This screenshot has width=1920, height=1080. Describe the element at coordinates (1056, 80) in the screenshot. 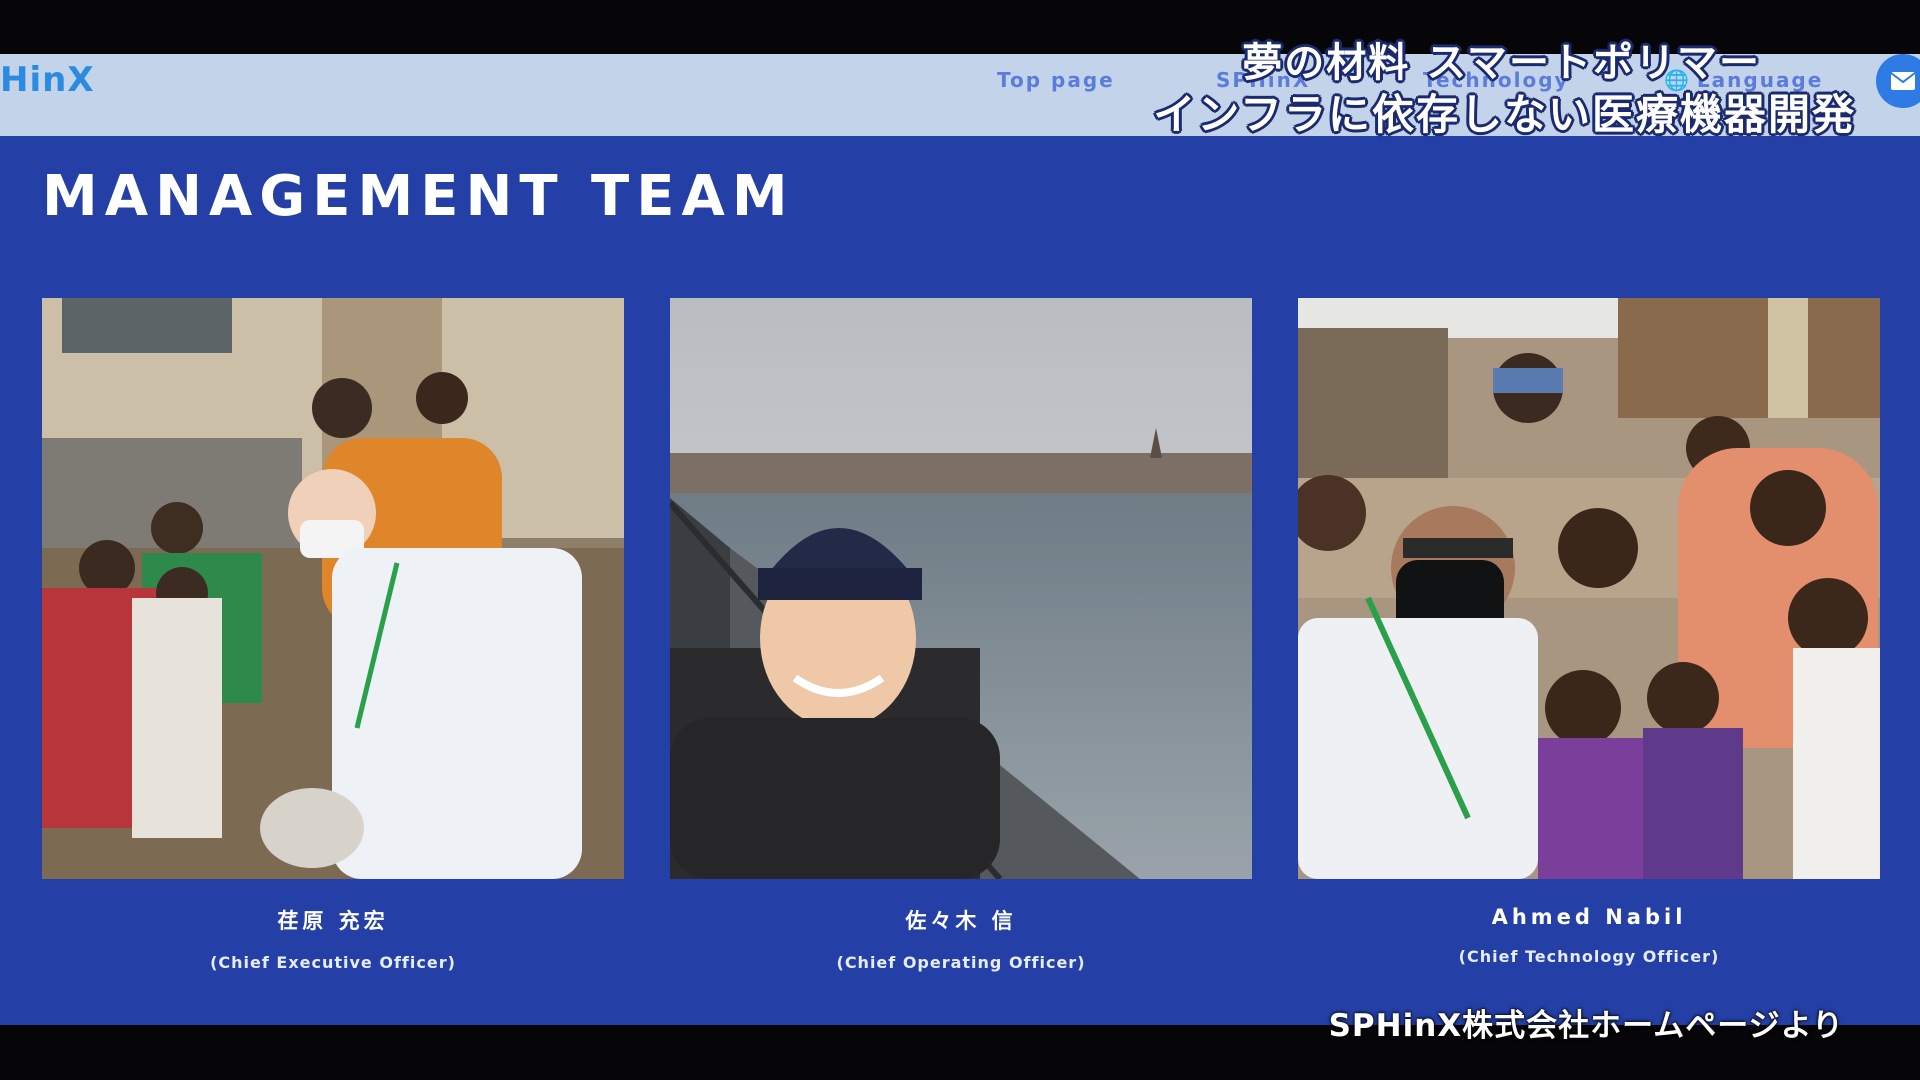

I see `nav-top-page: Top page` at that location.